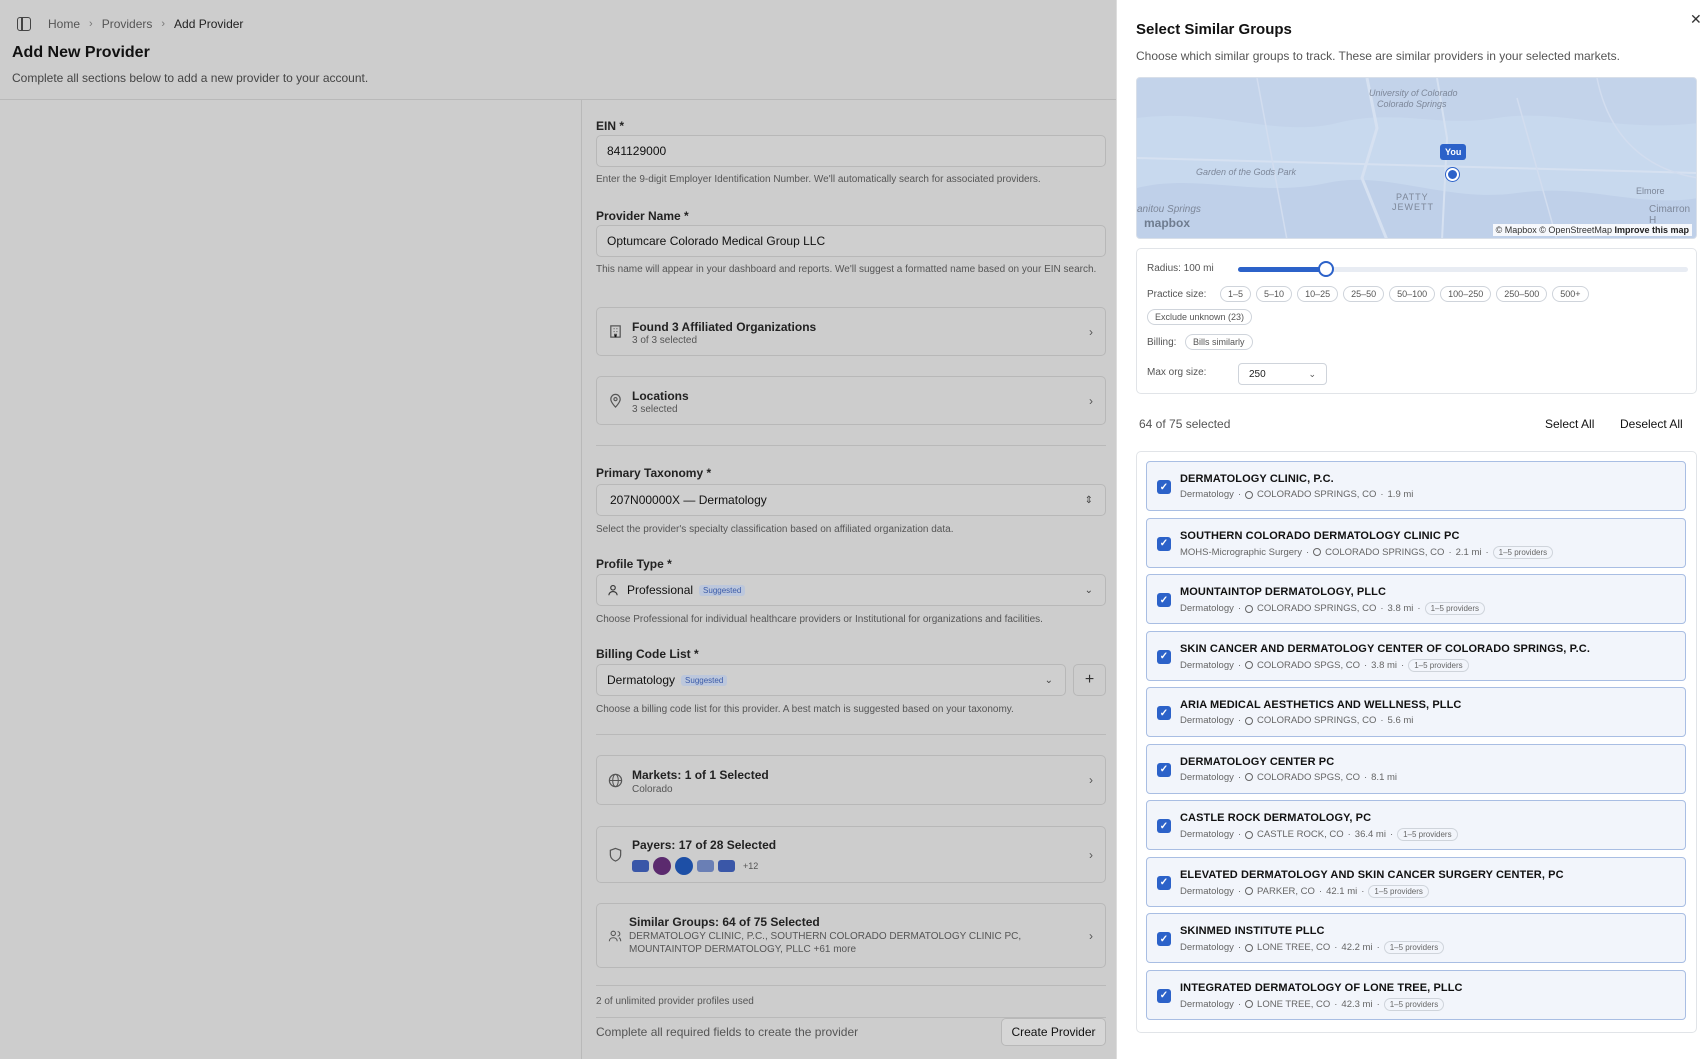 The height and width of the screenshot is (1059, 1707). What do you see at coordinates (1325, 269) in the screenshot?
I see `radius-slider-thumb` at bounding box center [1325, 269].